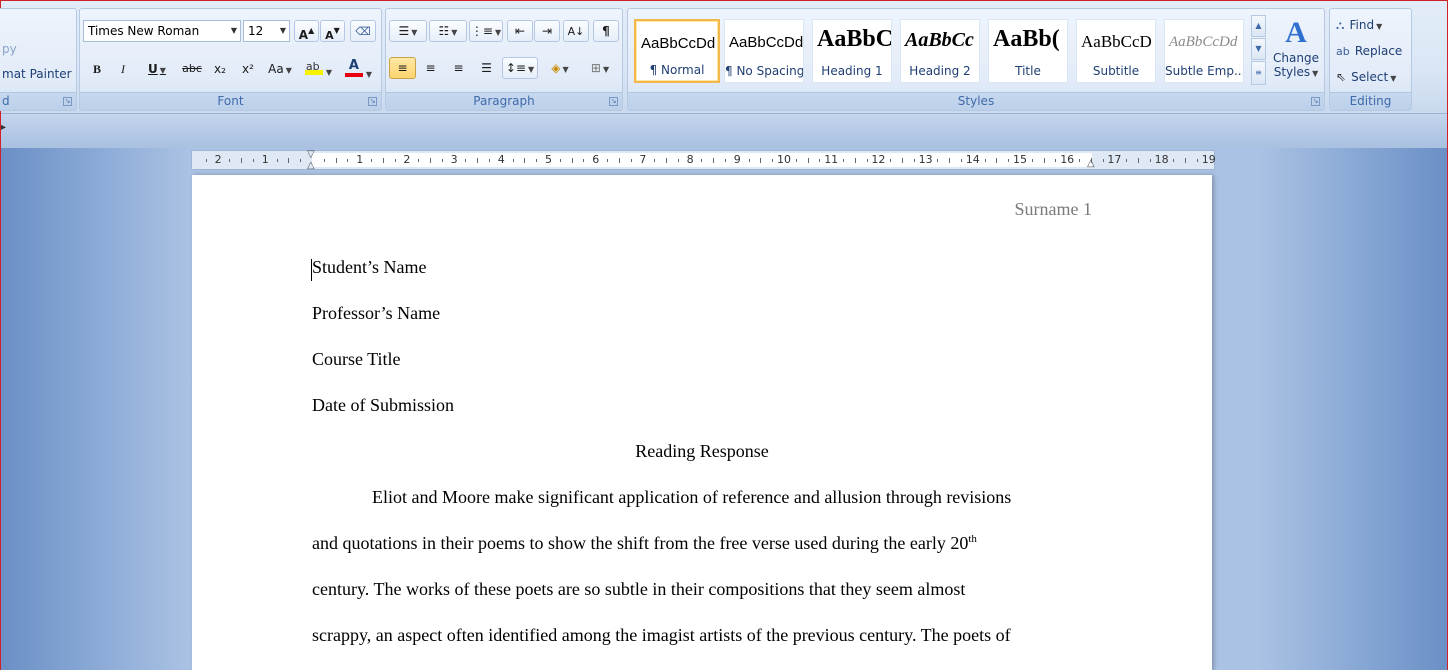 This screenshot has width=1448, height=670. What do you see at coordinates (1028, 51) in the screenshot?
I see `style-title: AaBb( Title` at bounding box center [1028, 51].